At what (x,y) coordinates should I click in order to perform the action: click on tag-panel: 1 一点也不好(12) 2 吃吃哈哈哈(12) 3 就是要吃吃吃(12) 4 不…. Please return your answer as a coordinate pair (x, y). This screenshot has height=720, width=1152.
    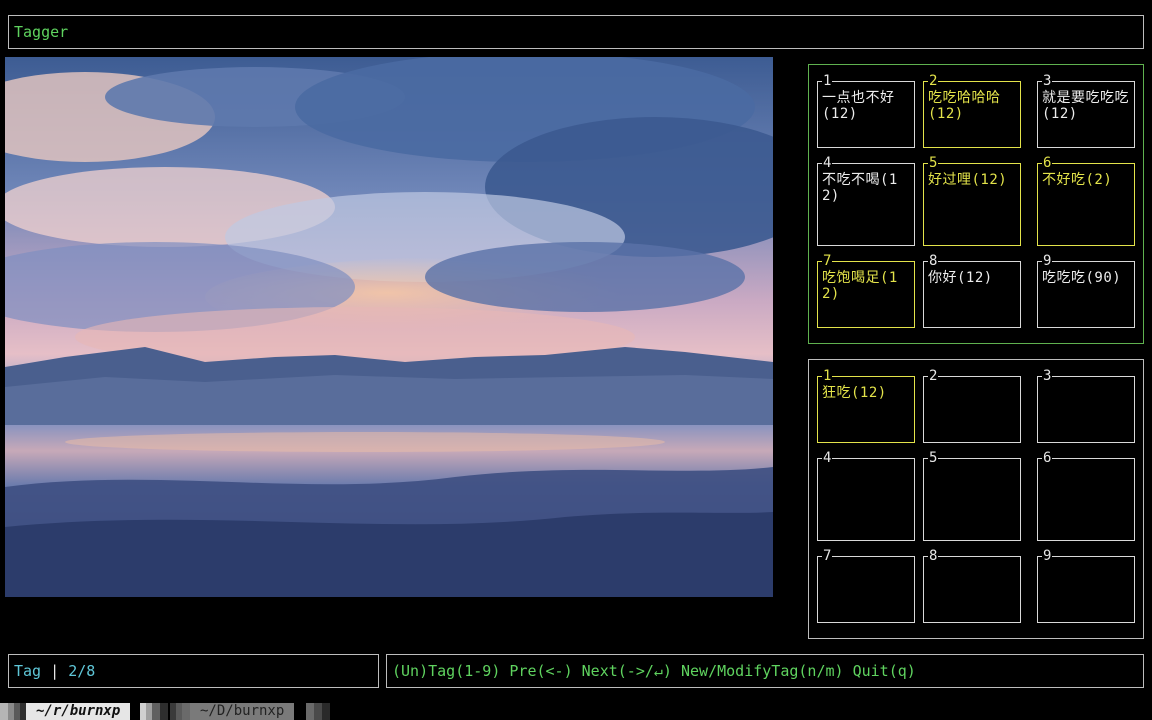
    Looking at the image, I should click on (976, 204).